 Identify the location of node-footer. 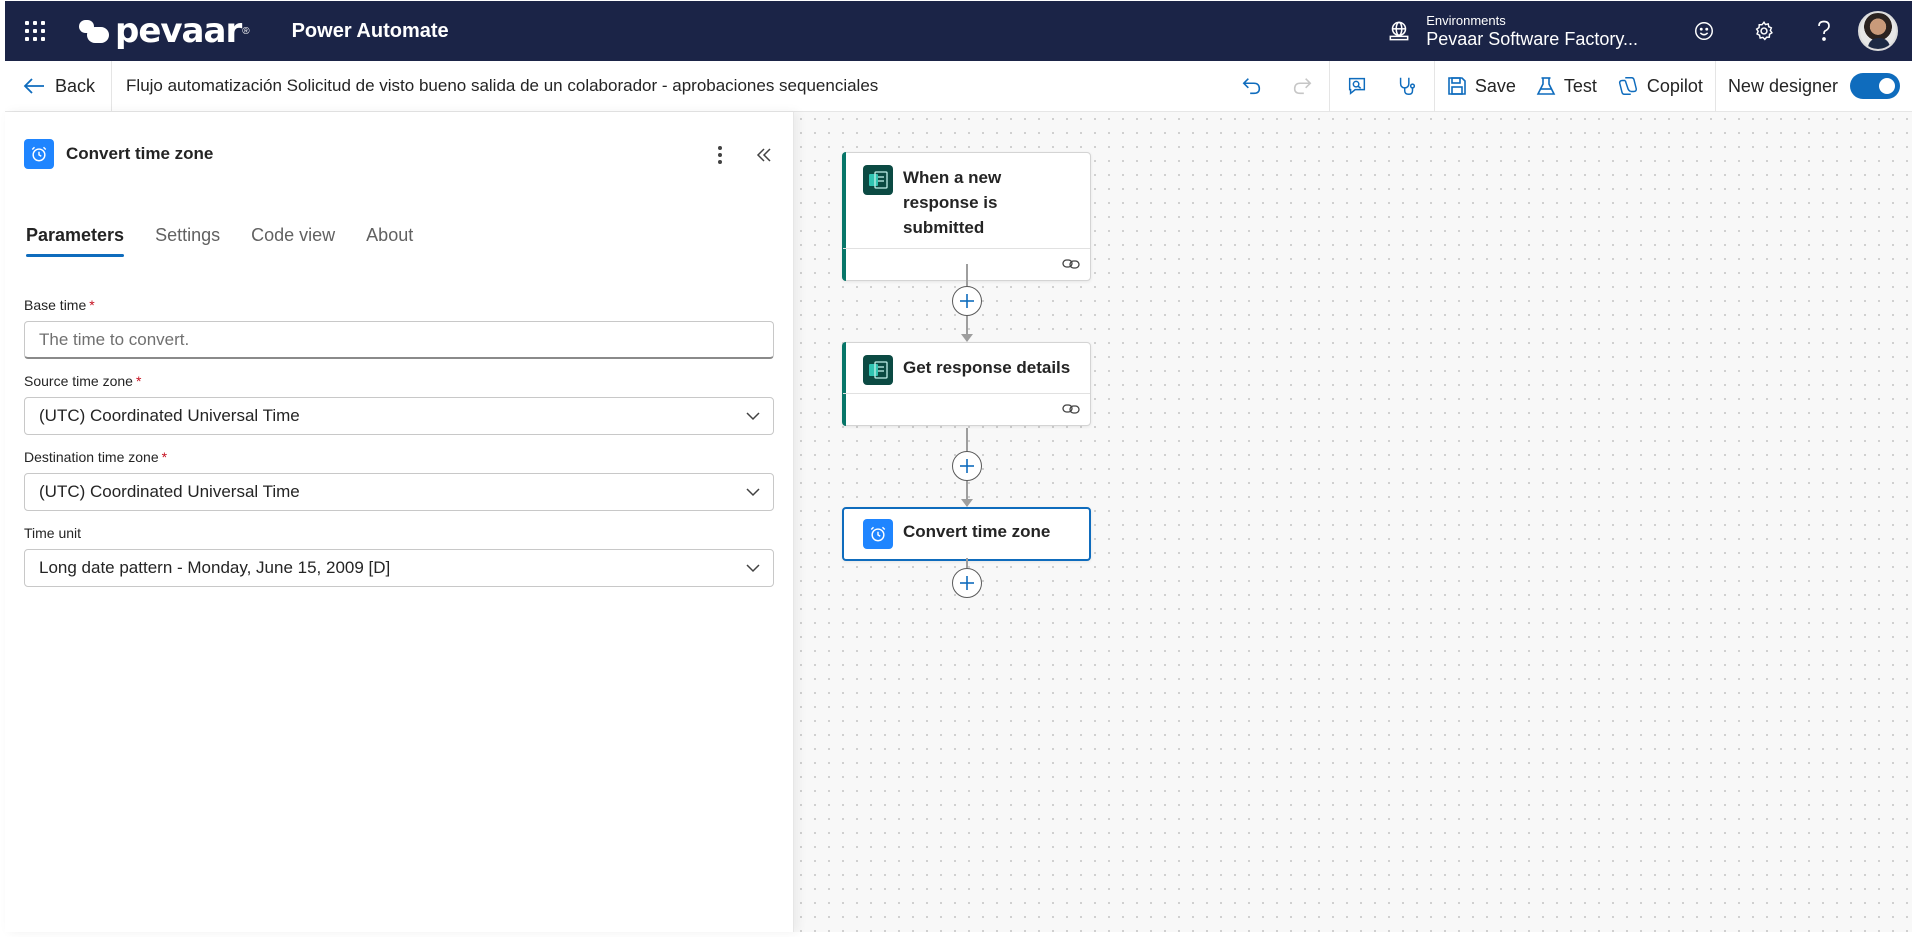
(966, 409).